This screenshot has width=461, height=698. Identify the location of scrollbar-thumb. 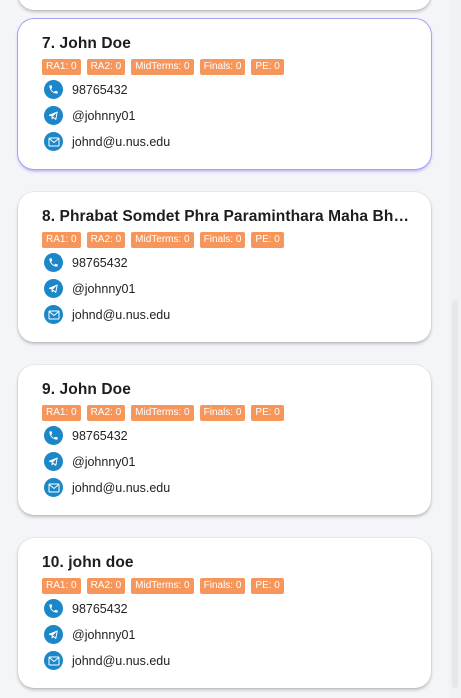
(455, 494).